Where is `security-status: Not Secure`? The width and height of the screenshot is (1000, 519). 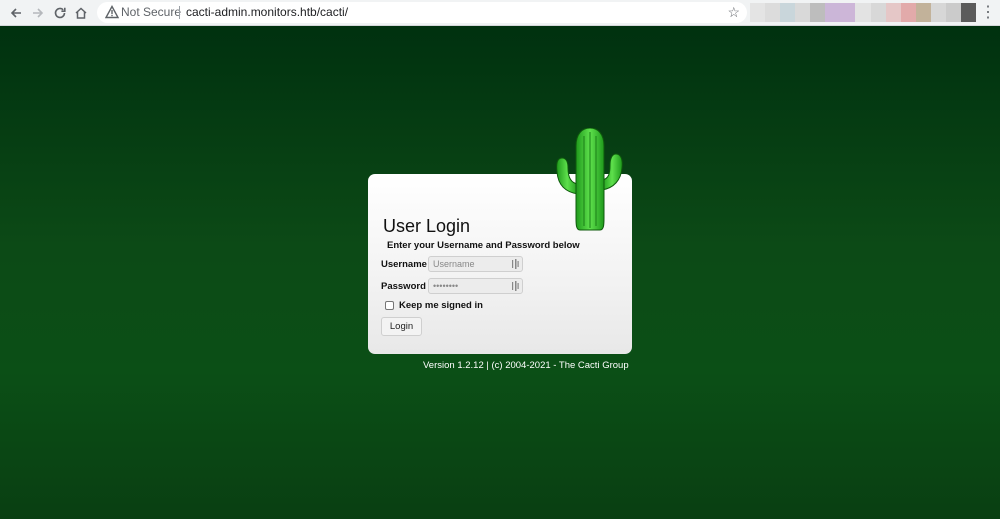
security-status: Not Secure is located at coordinates (151, 12).